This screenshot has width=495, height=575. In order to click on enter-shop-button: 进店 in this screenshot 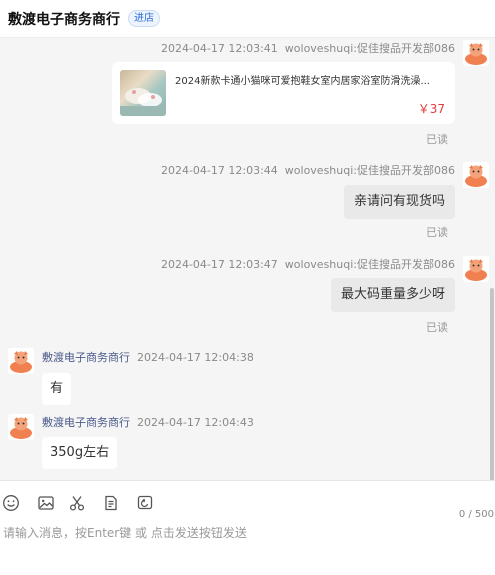, I will do `click(144, 18)`.